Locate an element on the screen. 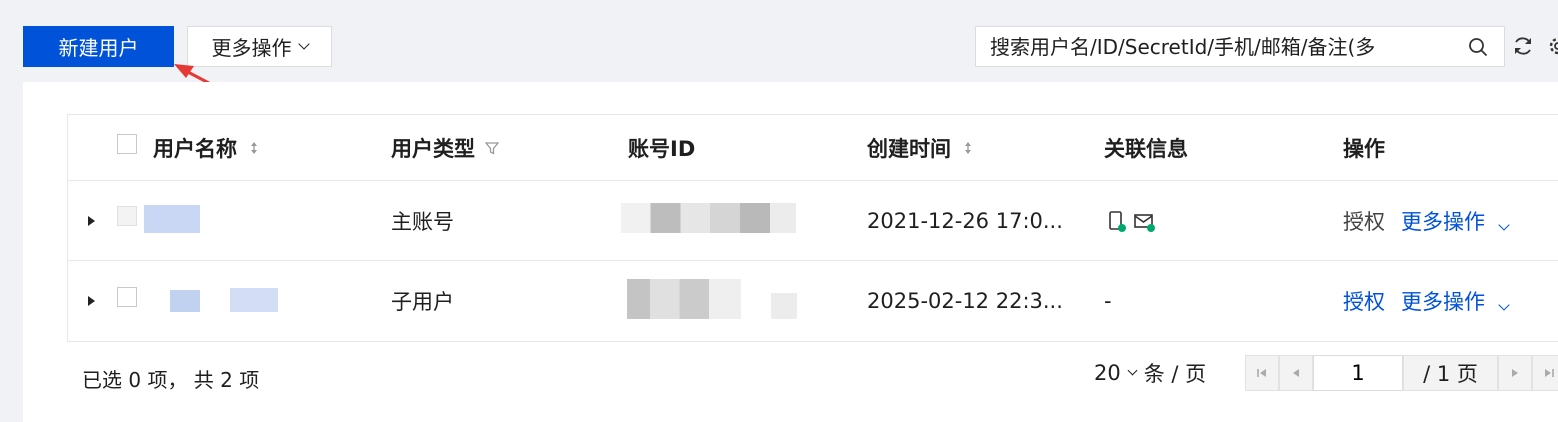 The image size is (1558, 422). user-type-cell: 子用户 is located at coordinates (422, 302).